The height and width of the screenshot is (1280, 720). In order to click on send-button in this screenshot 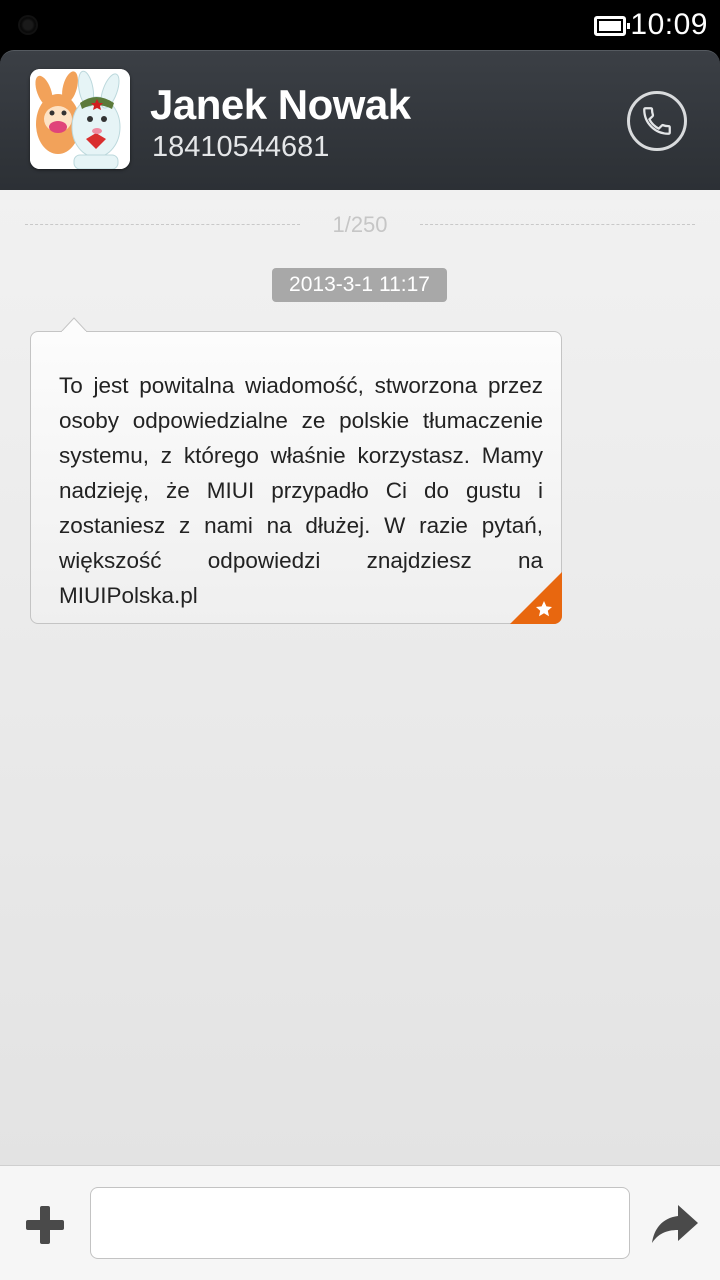, I will do `click(675, 1224)`.